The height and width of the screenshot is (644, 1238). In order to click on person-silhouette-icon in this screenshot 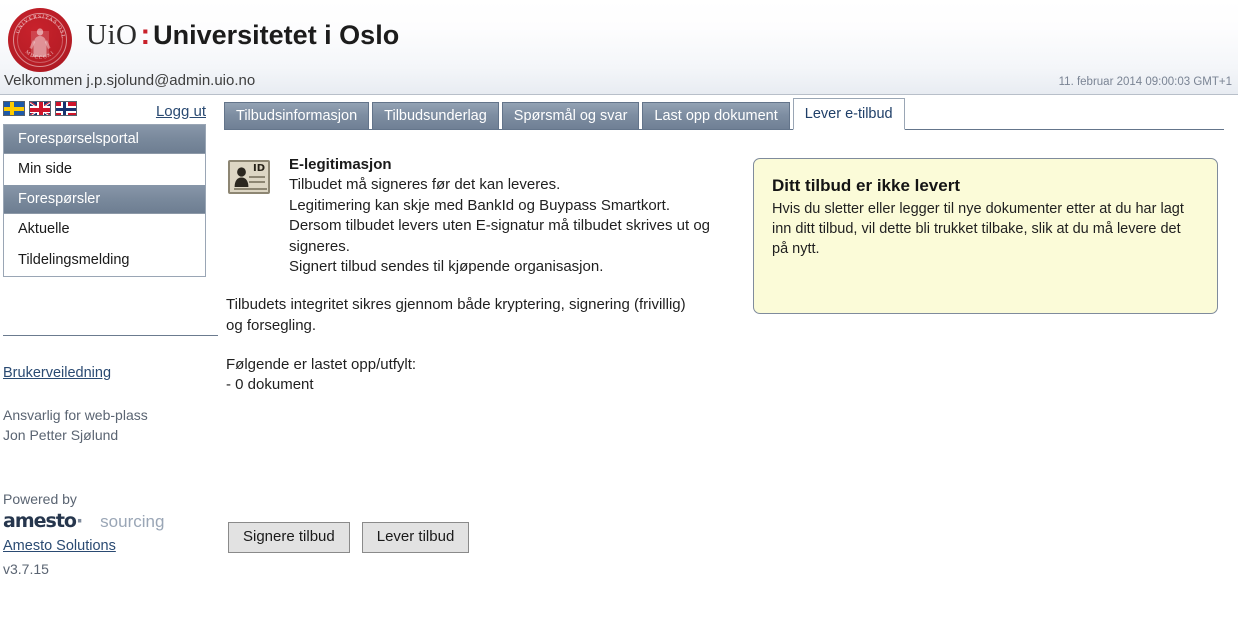, I will do `click(241, 177)`.